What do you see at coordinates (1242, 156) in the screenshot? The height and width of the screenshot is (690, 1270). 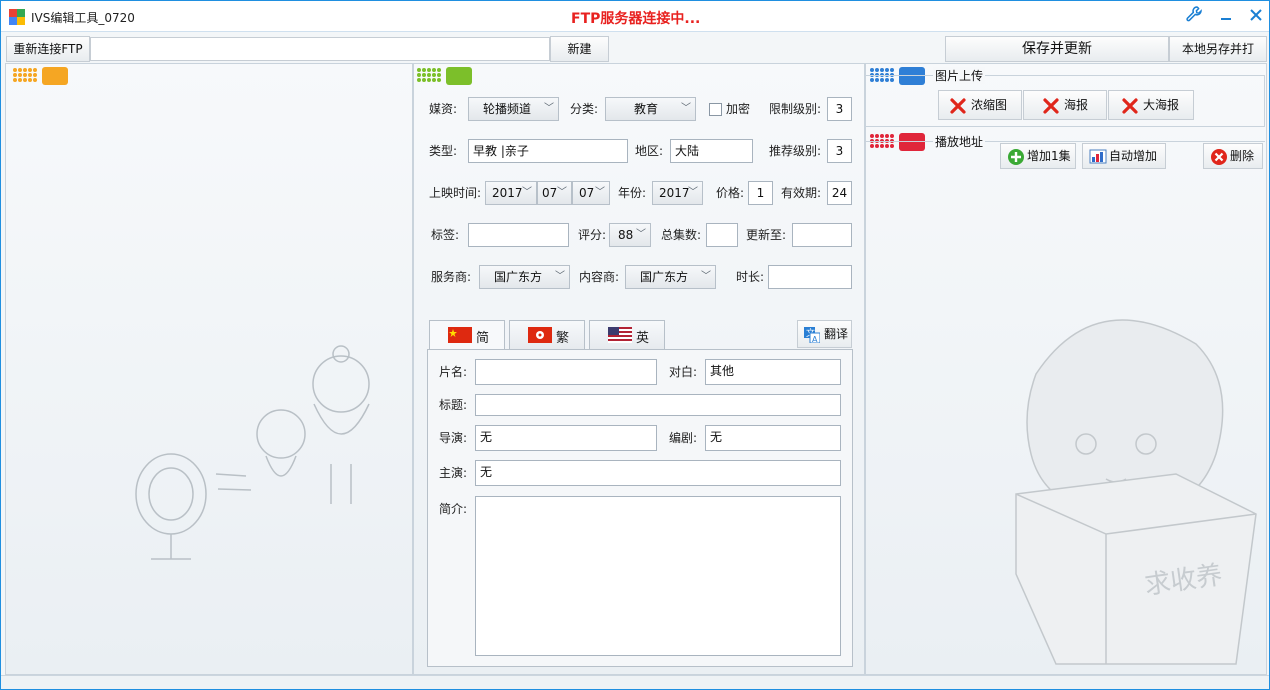 I see `delete-label: 删除` at bounding box center [1242, 156].